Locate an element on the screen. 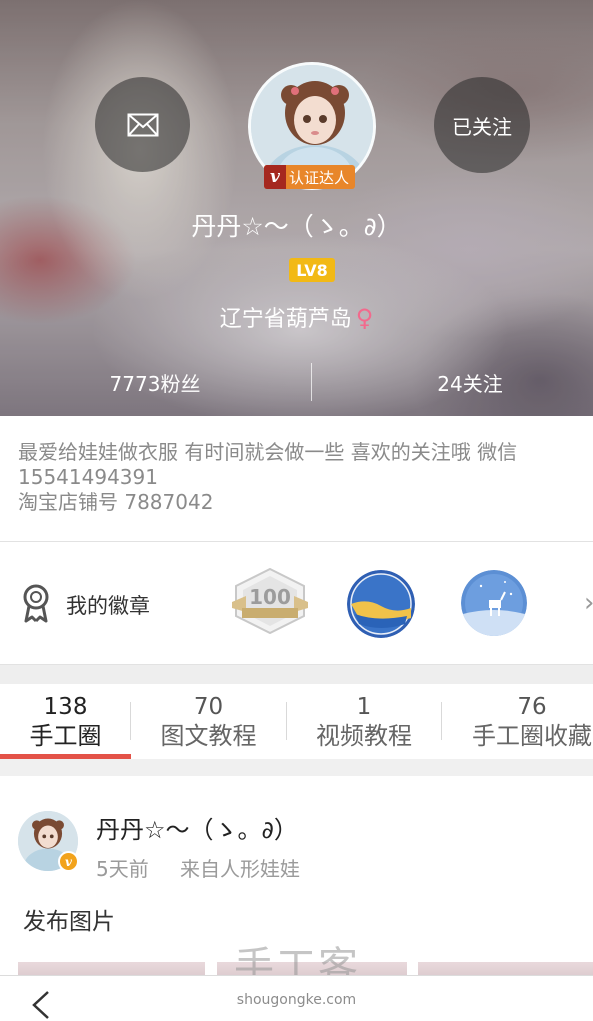 This screenshot has height=1021, width=593. post-author-name: 丹丹☆～（ゝ。∂） is located at coordinates (197, 827).